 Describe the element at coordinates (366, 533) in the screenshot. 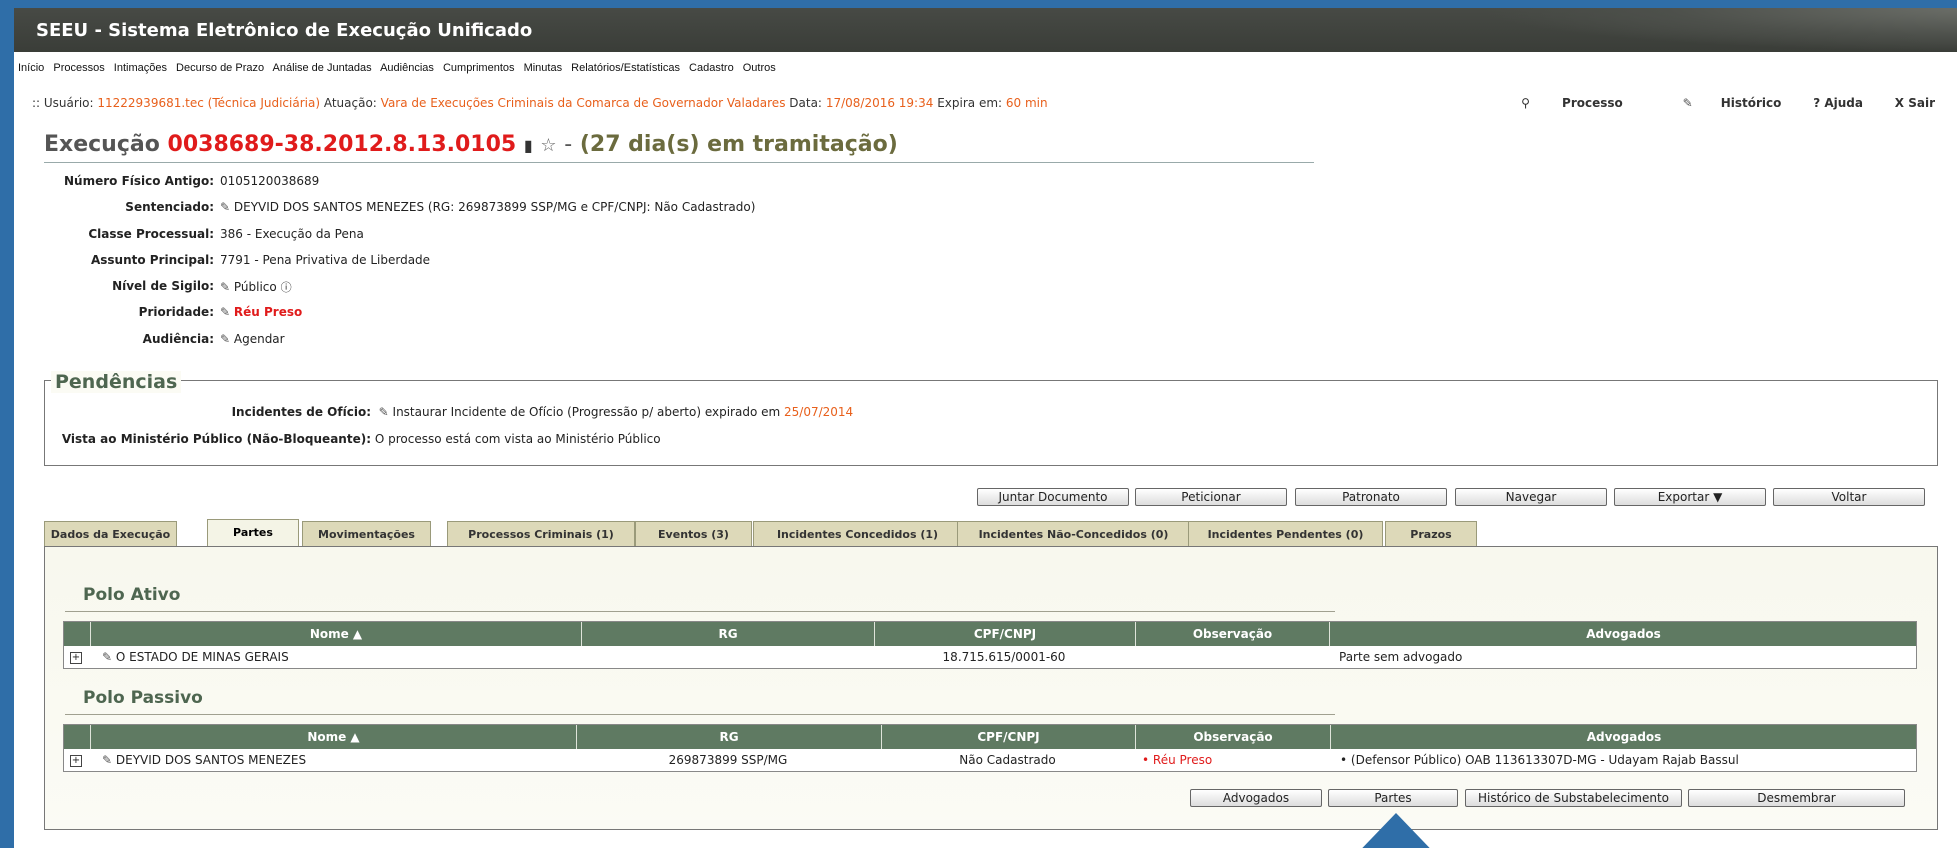

I see `tab-movimentacoes: Movimentações` at that location.